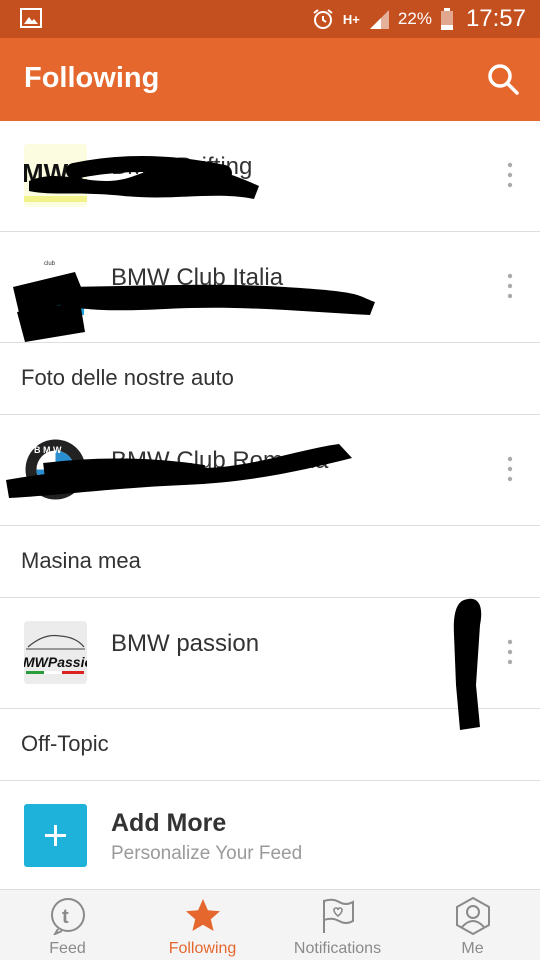  Describe the element at coordinates (338, 915) in the screenshot. I see `flag-icon` at that location.